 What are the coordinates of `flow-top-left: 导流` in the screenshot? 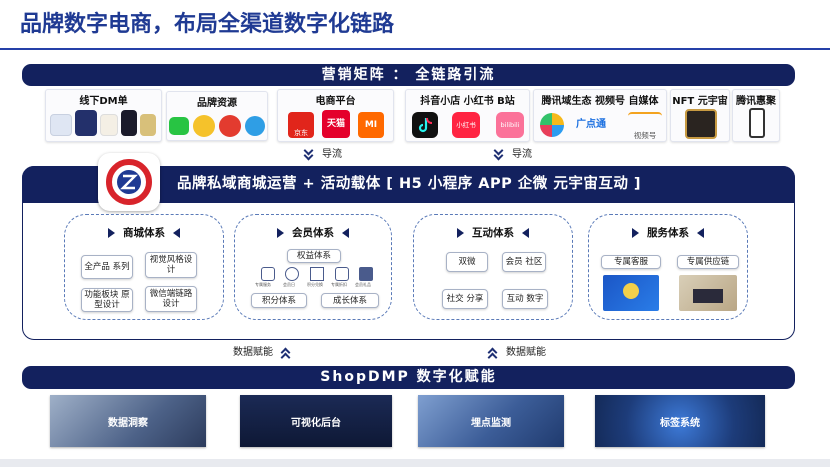 It's located at (322, 152).